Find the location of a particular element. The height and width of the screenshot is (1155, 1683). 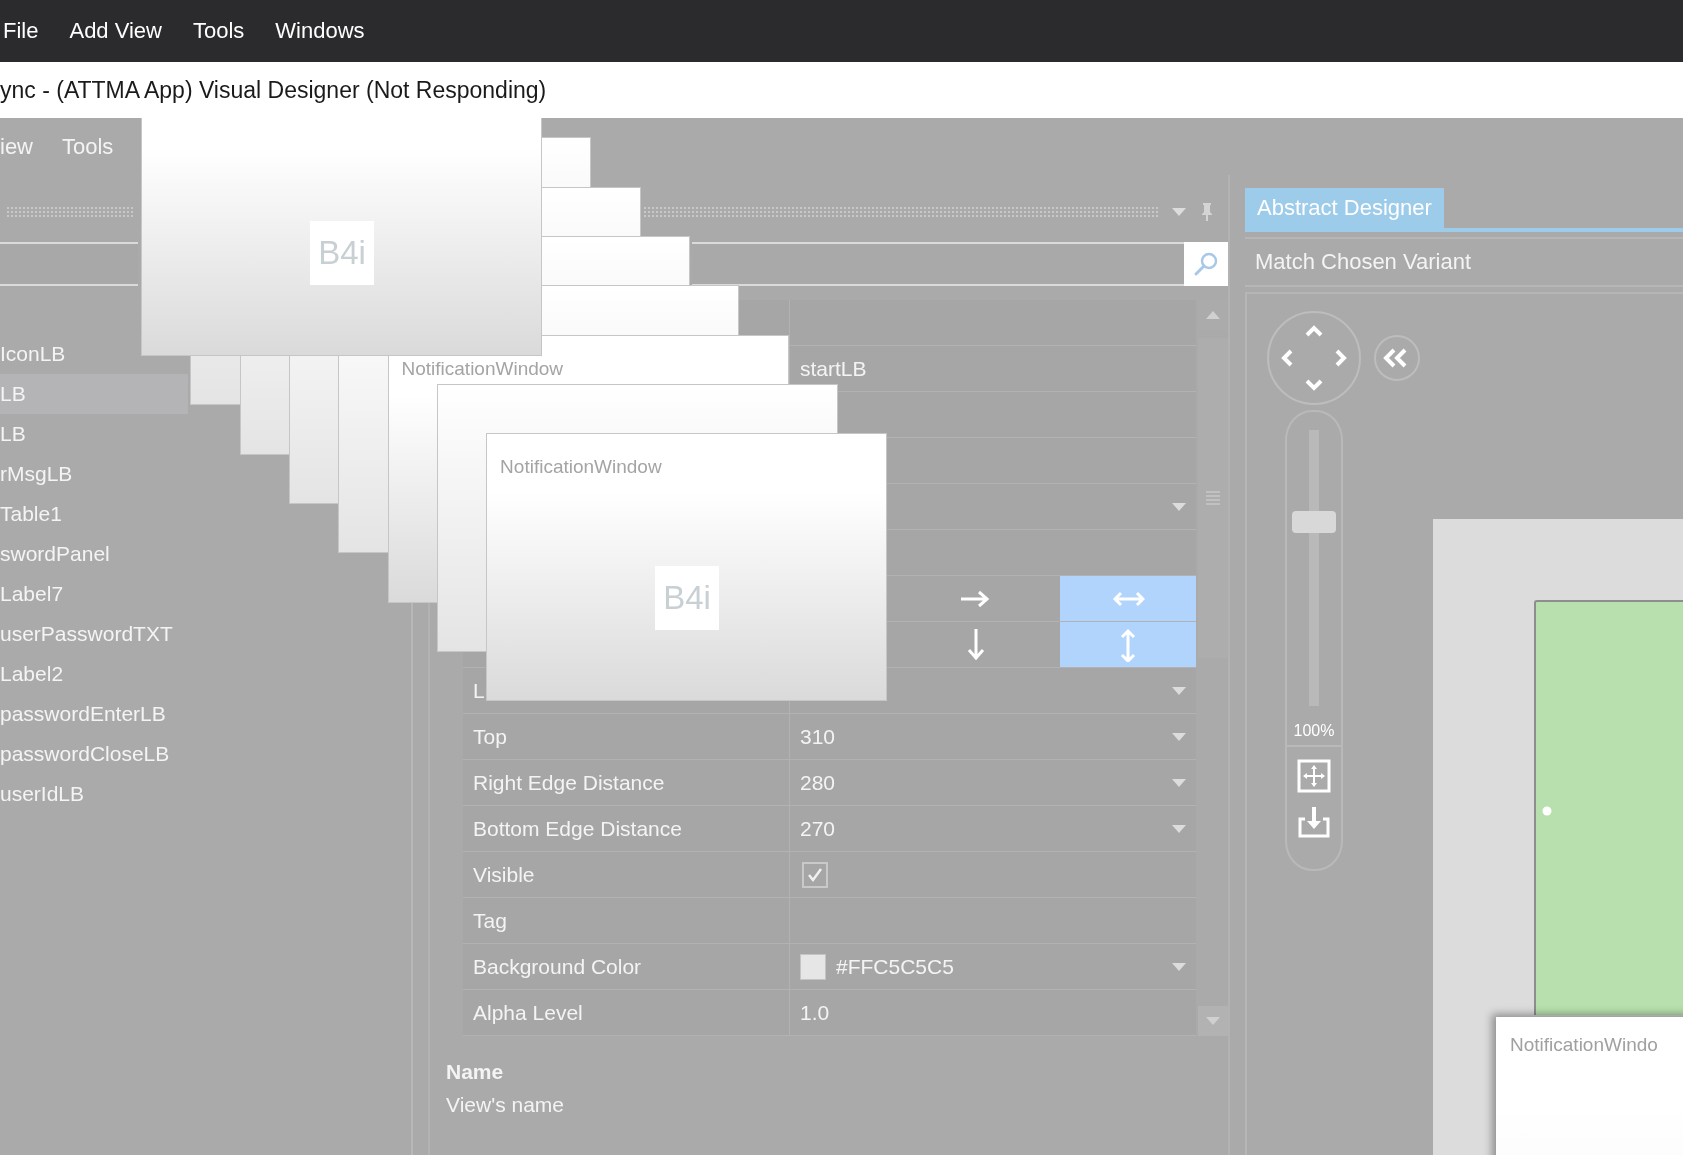

property-name: Tag is located at coordinates (490, 920).